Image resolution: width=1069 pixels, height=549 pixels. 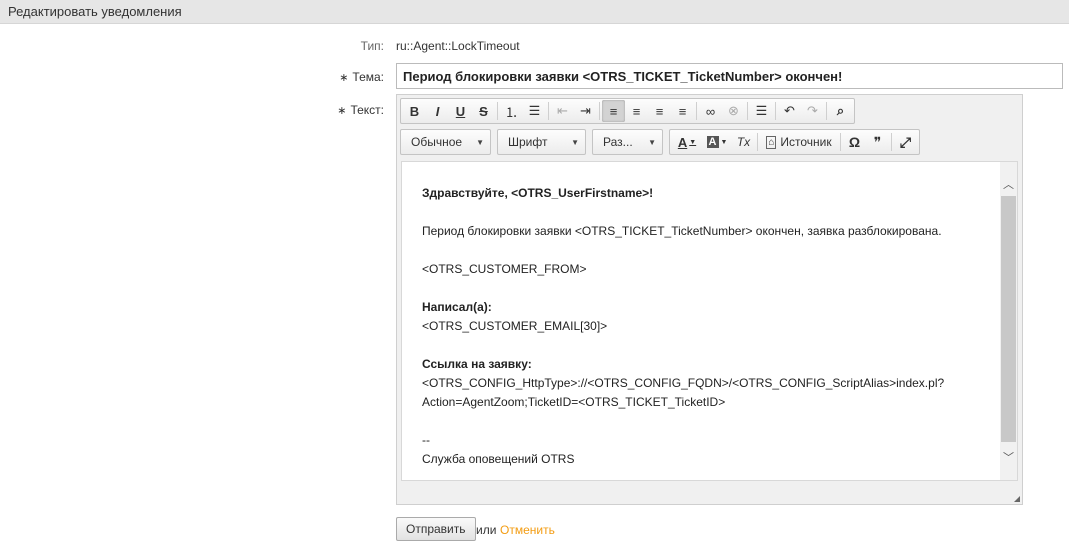 I want to click on align-right-button: ≡, so click(x=659, y=111).